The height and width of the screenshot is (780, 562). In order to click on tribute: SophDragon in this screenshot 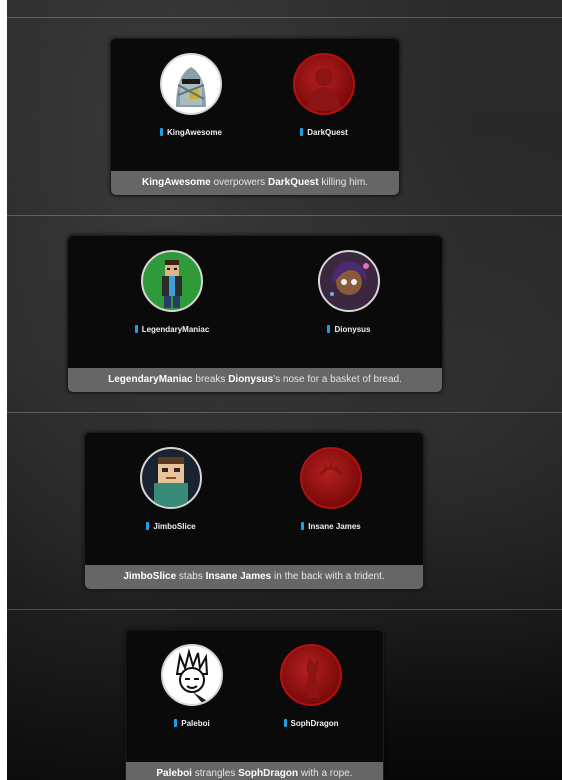, I will do `click(311, 686)`.